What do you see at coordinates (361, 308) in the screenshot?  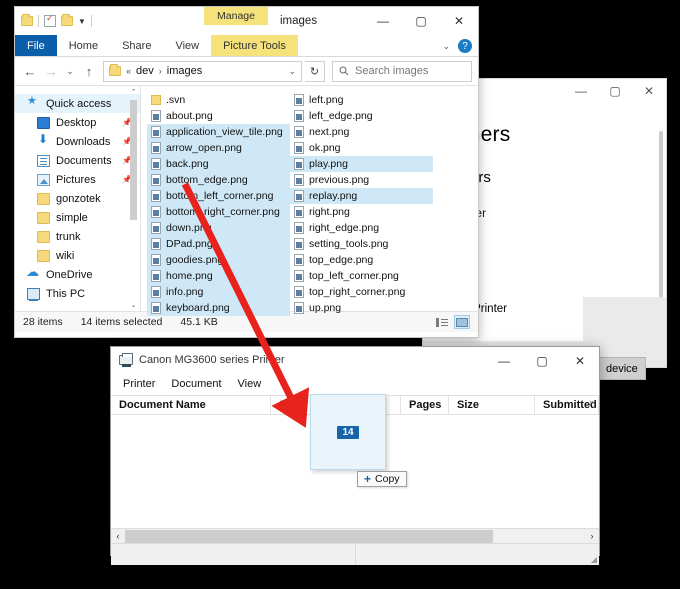 I see `file-list-item: up.png` at bounding box center [361, 308].